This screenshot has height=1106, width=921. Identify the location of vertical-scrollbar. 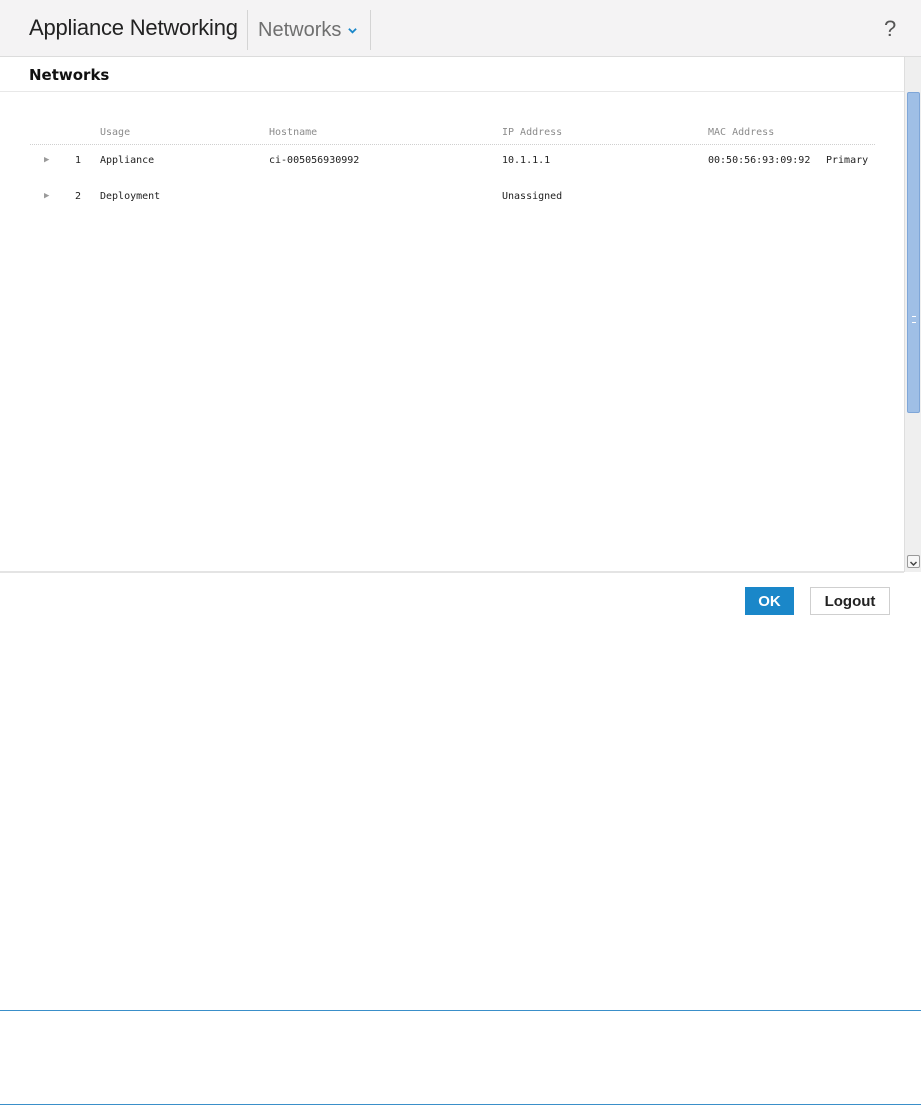
(912, 314).